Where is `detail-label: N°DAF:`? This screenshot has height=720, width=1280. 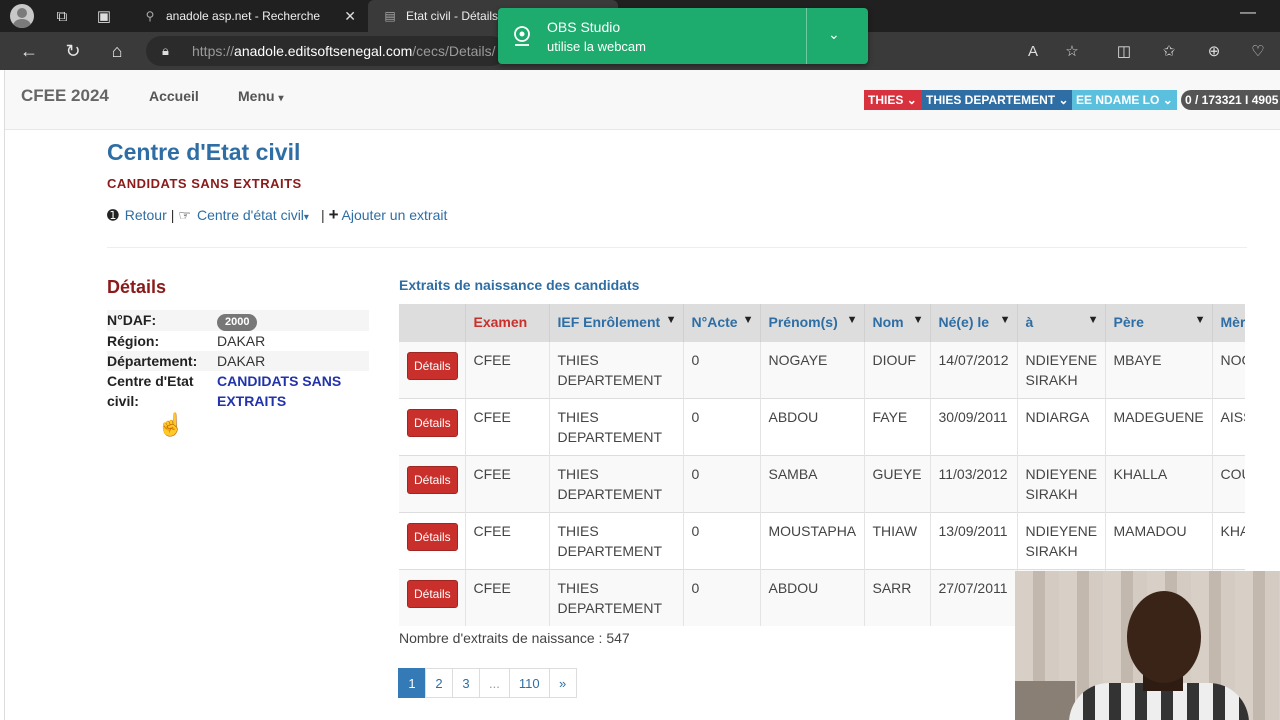
detail-label: N°DAF: is located at coordinates (132, 320).